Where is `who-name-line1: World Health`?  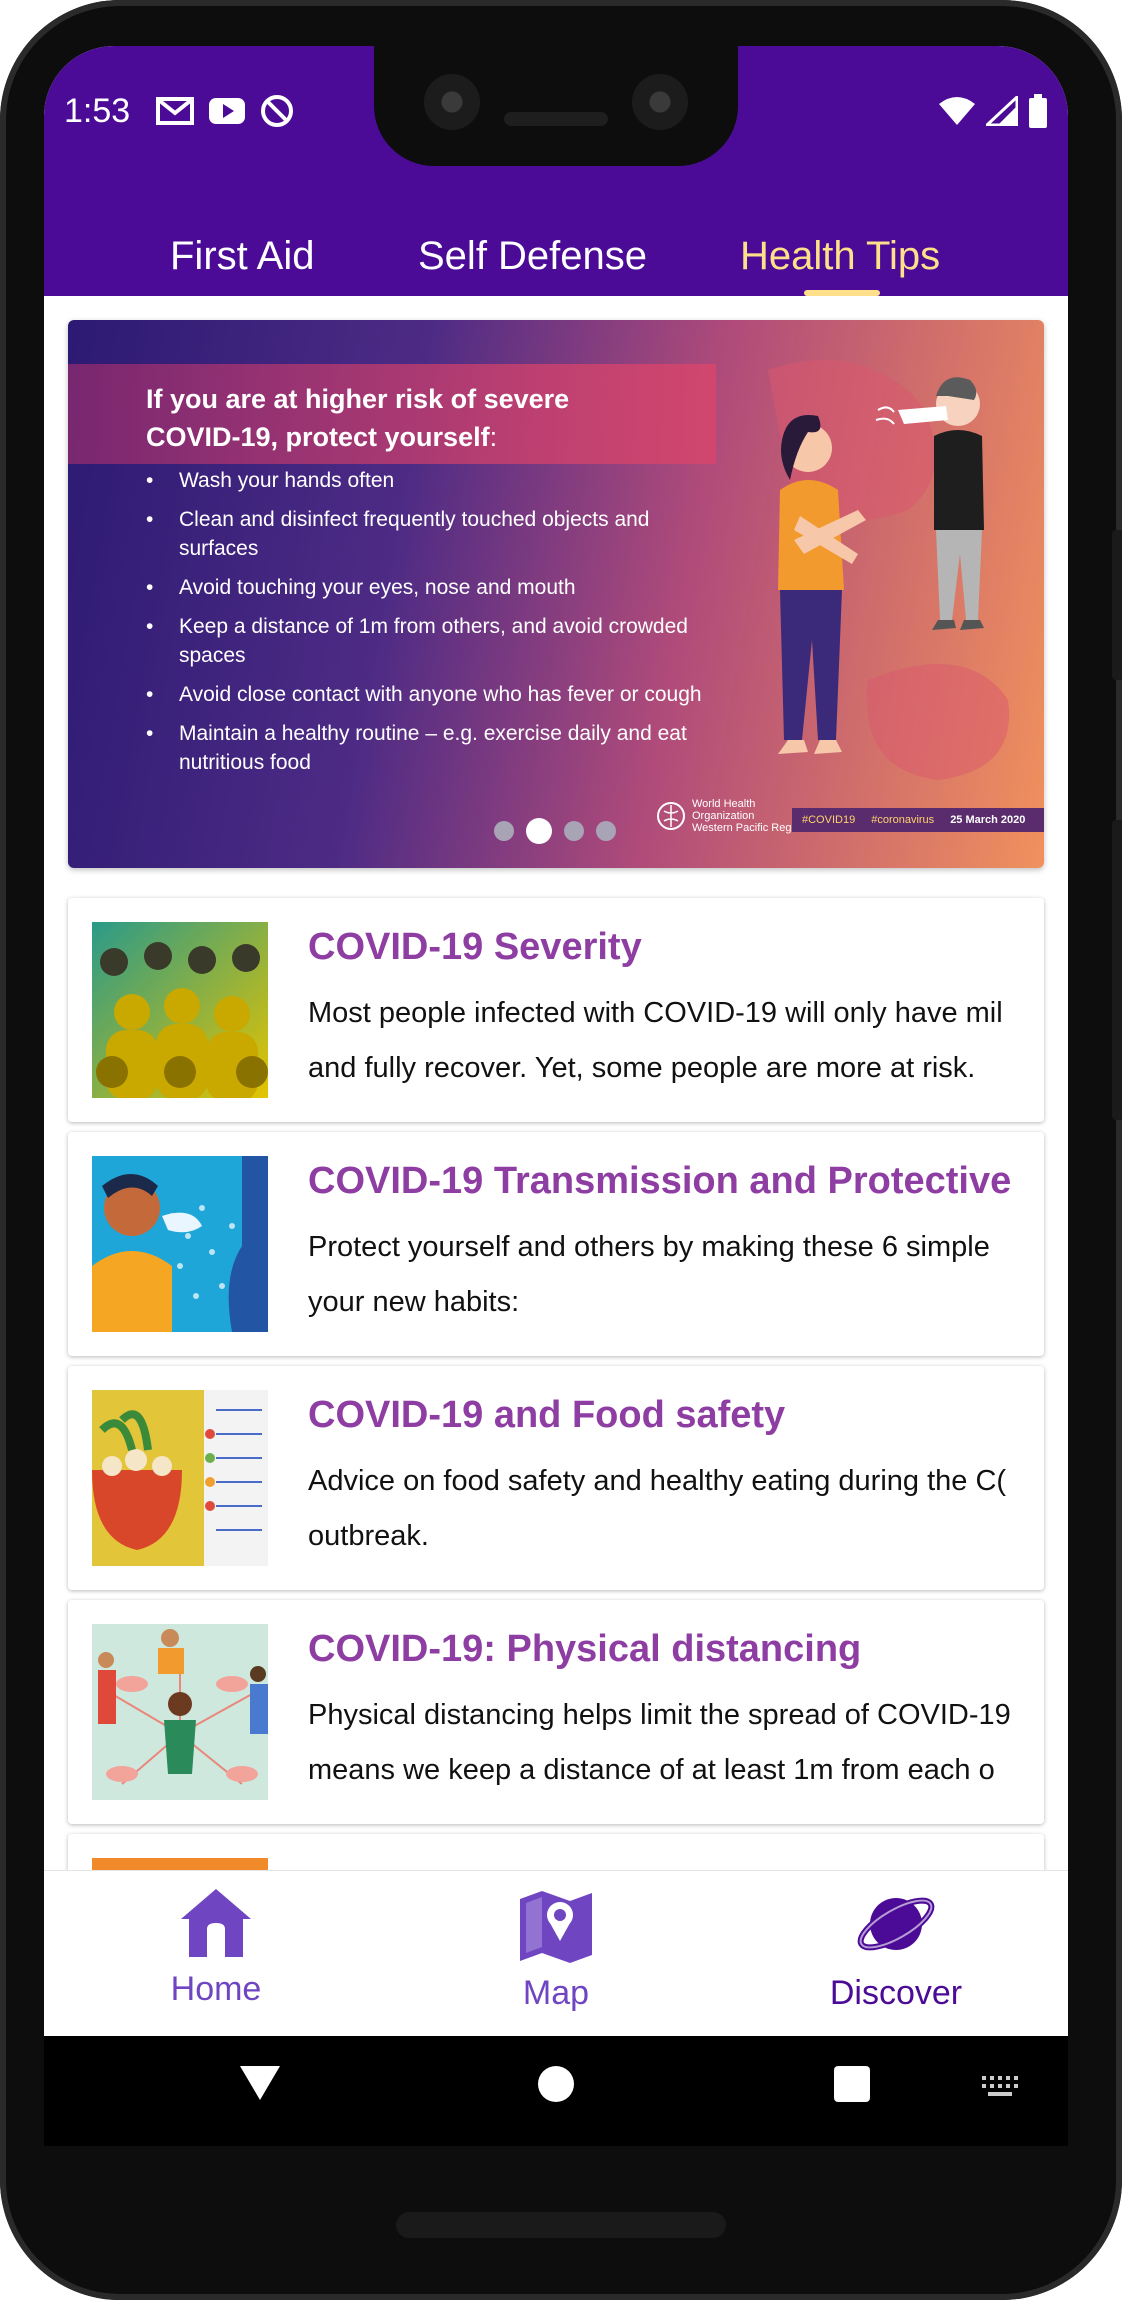
who-name-line1: World Health is located at coordinates (724, 804).